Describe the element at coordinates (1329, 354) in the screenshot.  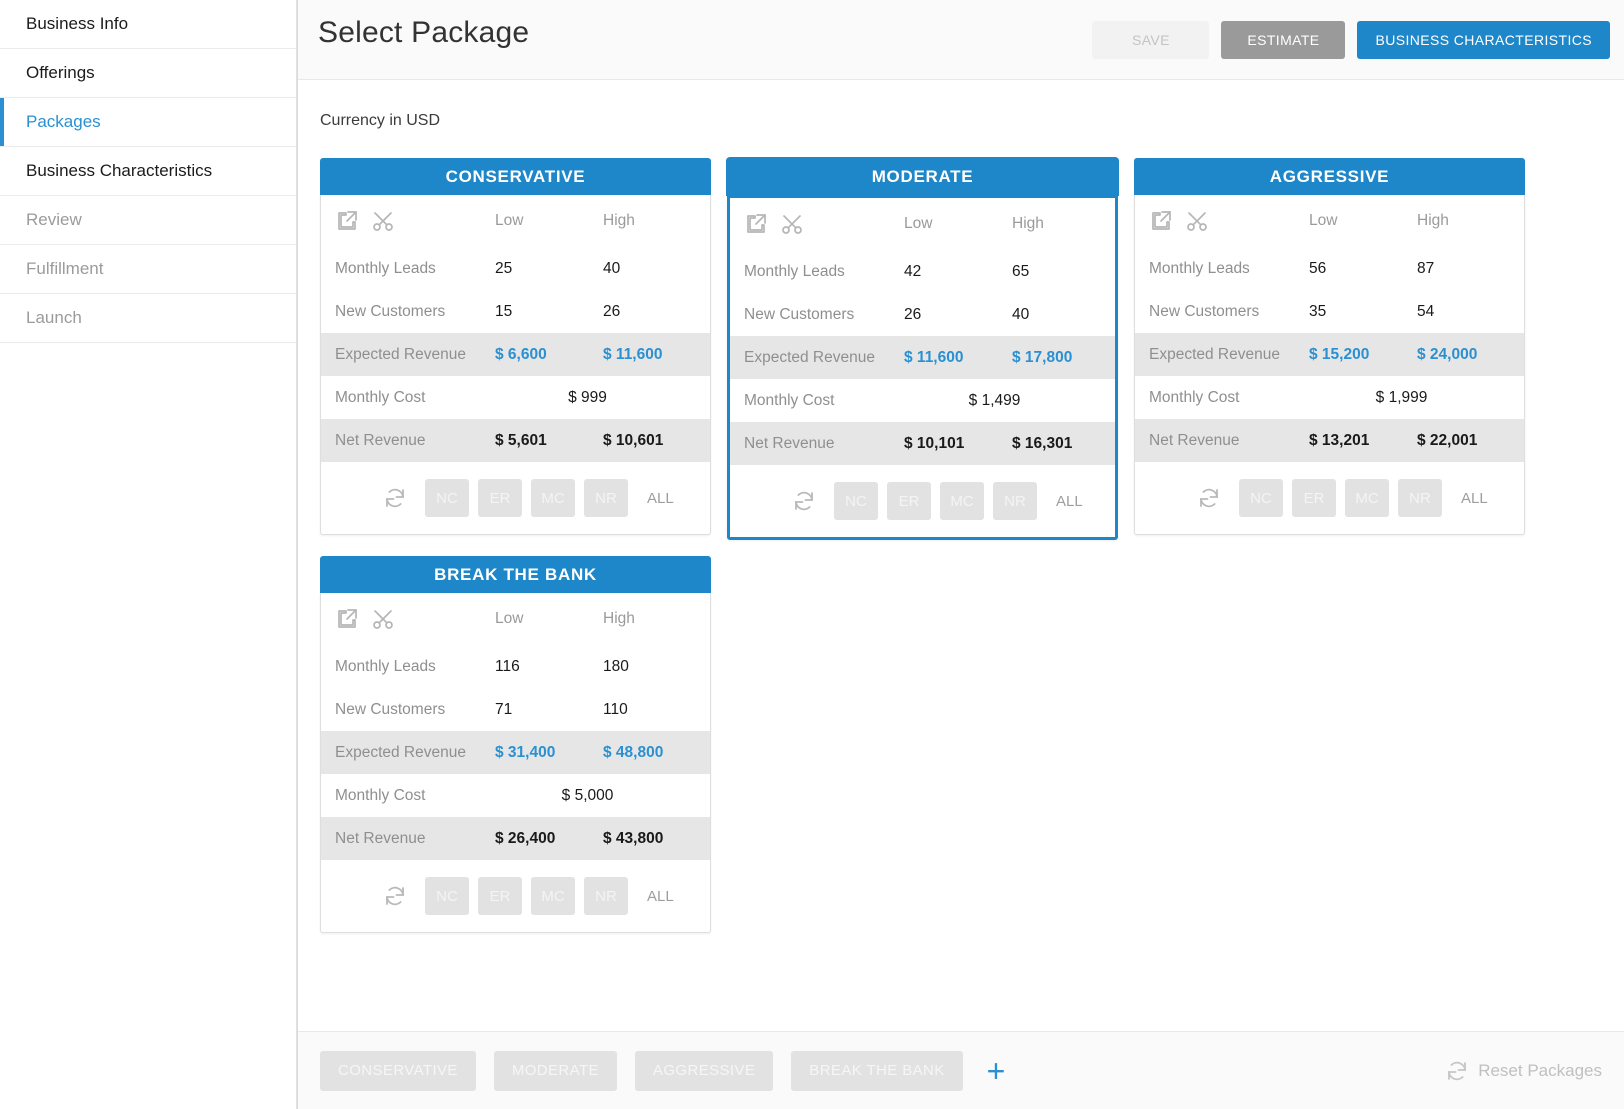
I see `row-expected-revenue: Expected Revenue $ 15,200 $ 24,000` at that location.